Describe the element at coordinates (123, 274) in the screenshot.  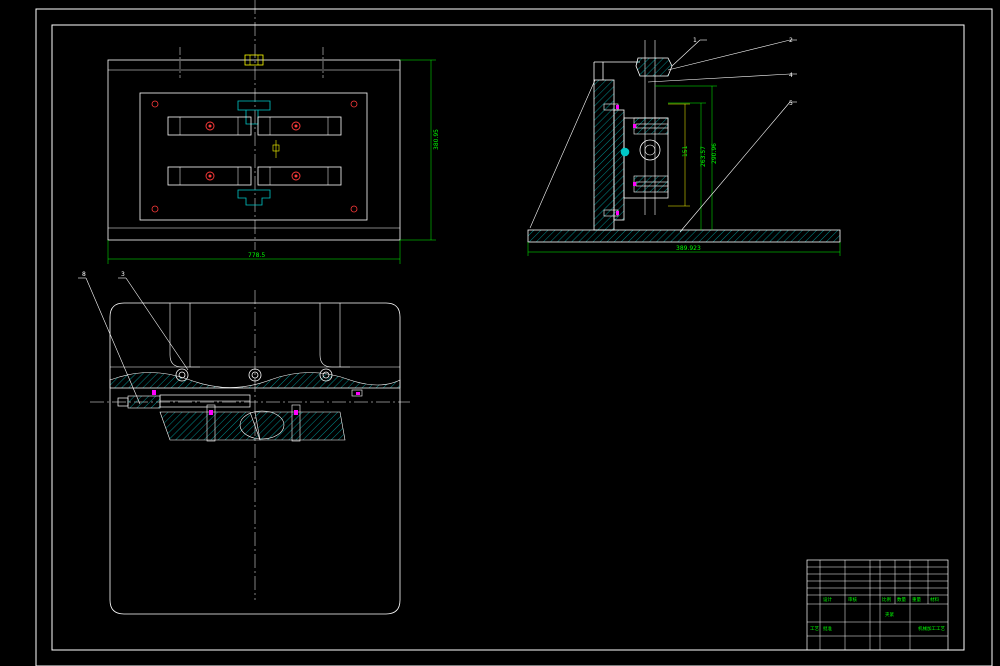
I see `front-leader-2: 3` at that location.